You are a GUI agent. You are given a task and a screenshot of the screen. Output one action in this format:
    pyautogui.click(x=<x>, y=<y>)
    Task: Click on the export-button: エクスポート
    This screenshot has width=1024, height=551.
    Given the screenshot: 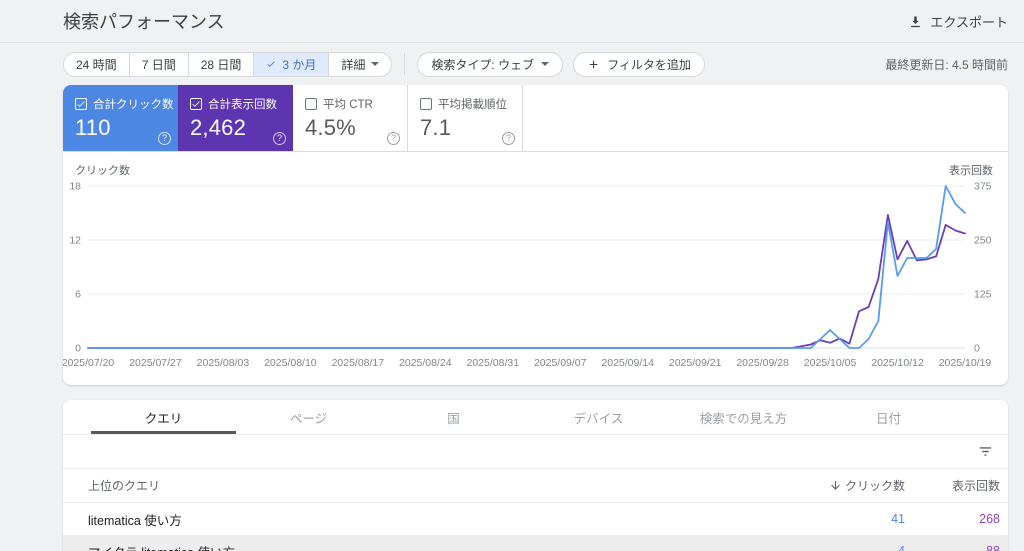 What is the action you would take?
    pyautogui.click(x=958, y=21)
    